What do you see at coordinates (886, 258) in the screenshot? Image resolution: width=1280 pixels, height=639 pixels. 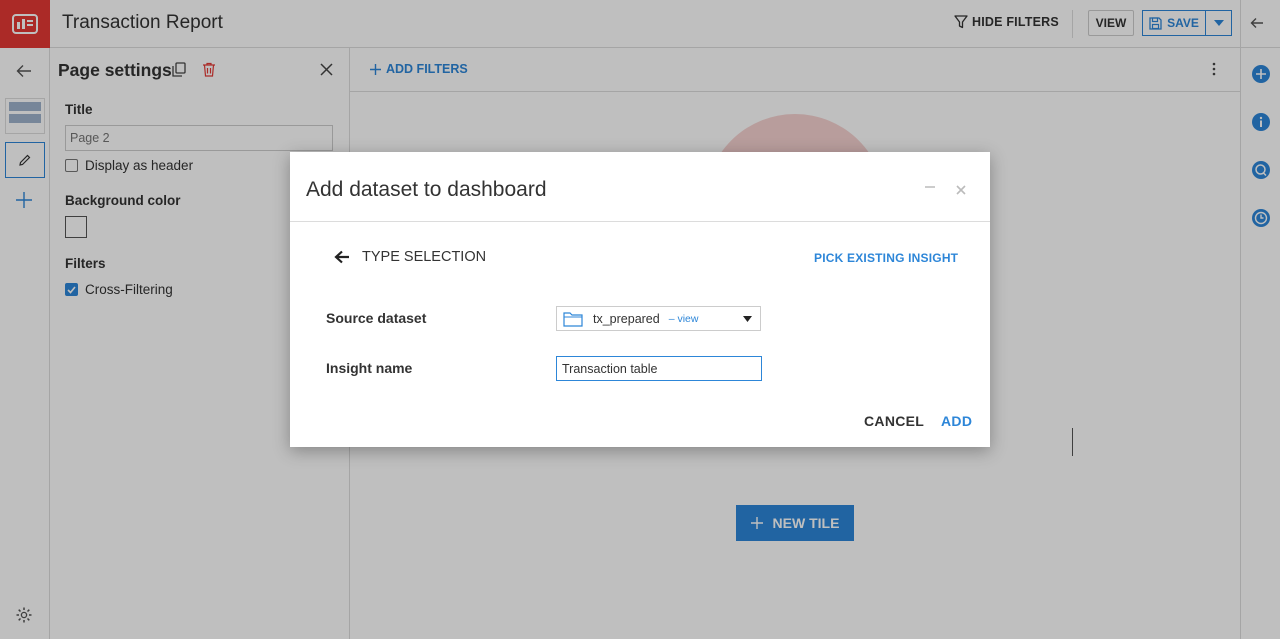 I see `pick-existing-insight-link: PICK EXISTING INSIGHT` at bounding box center [886, 258].